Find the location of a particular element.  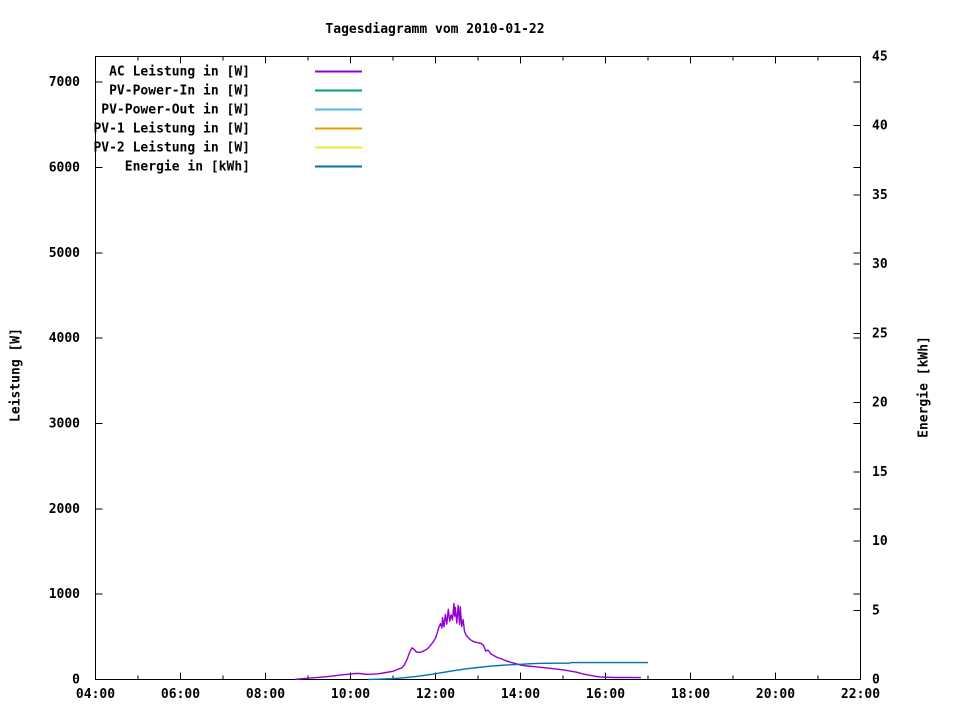

legend-label: AC Leistung in [W] is located at coordinates (179, 72).